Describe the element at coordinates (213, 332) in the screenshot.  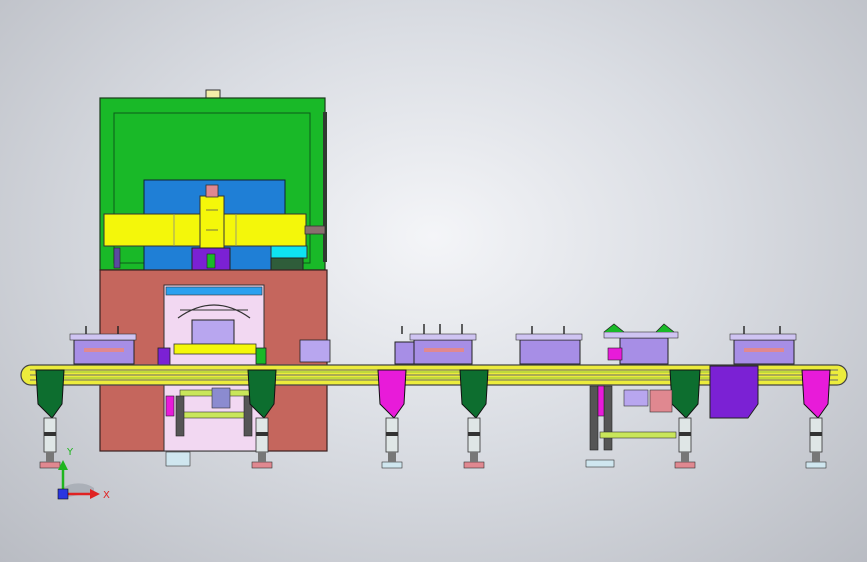
I see `press-fixture` at that location.